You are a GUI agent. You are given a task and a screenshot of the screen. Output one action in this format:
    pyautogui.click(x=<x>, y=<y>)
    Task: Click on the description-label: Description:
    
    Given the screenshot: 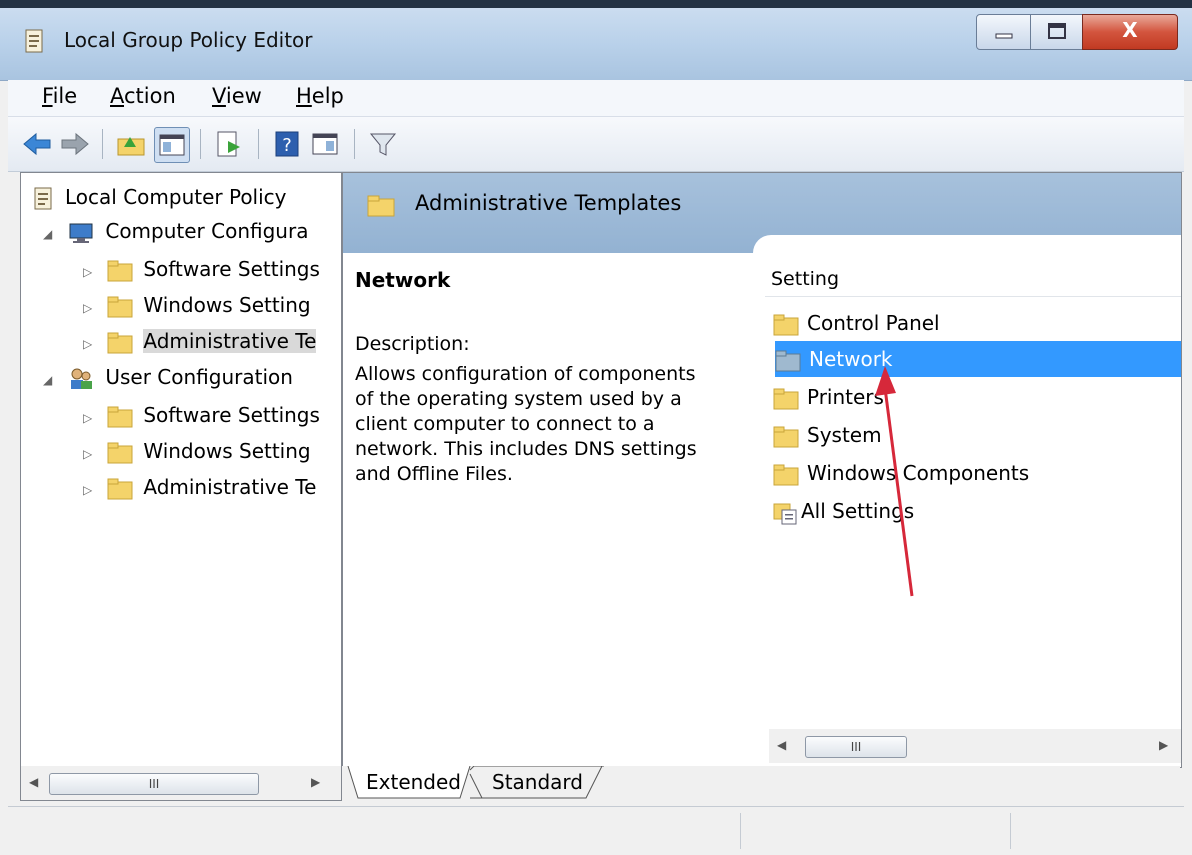 What is the action you would take?
    pyautogui.click(x=412, y=344)
    